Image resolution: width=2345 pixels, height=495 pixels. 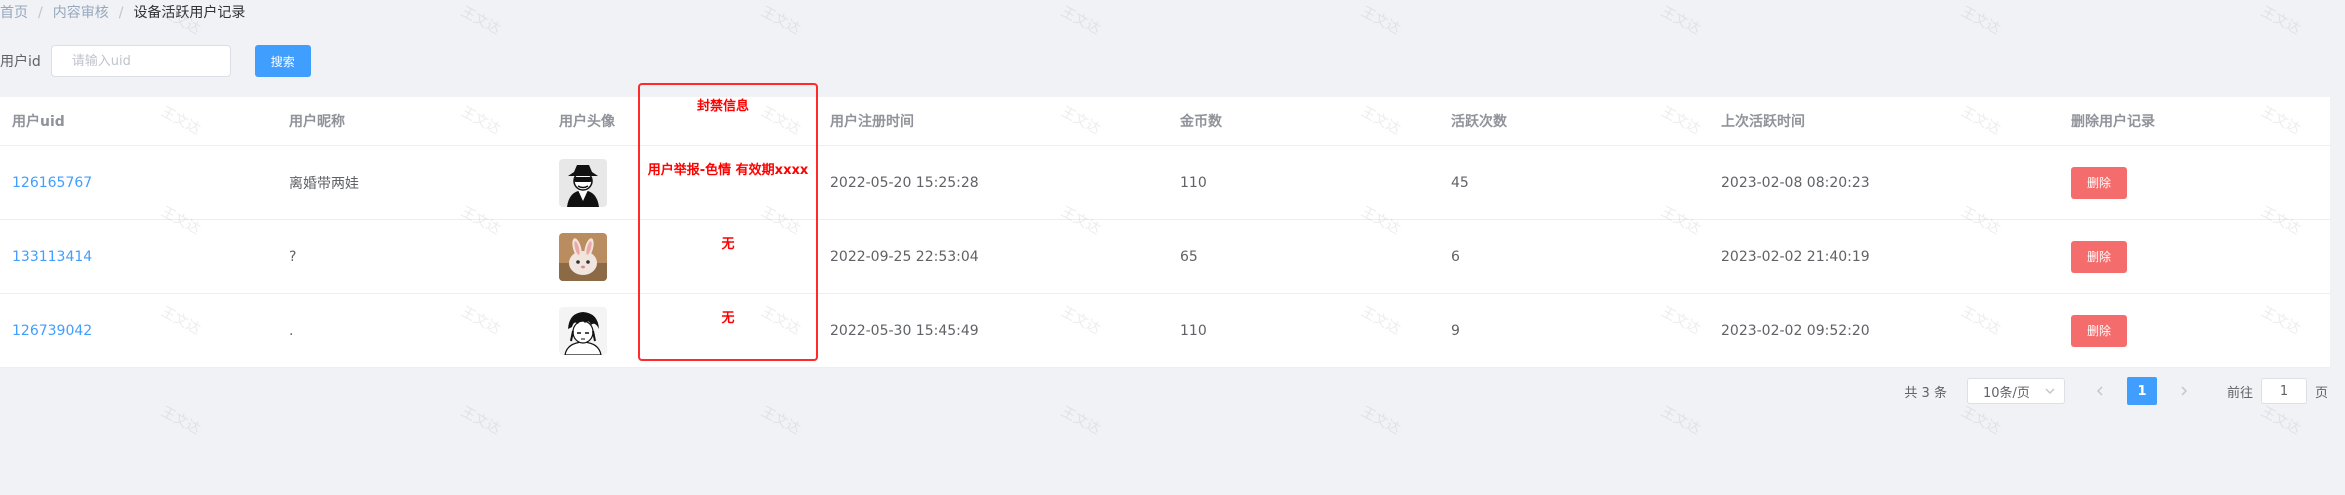 What do you see at coordinates (14, 13) in the screenshot?
I see `breadcrumb-home: 首页` at bounding box center [14, 13].